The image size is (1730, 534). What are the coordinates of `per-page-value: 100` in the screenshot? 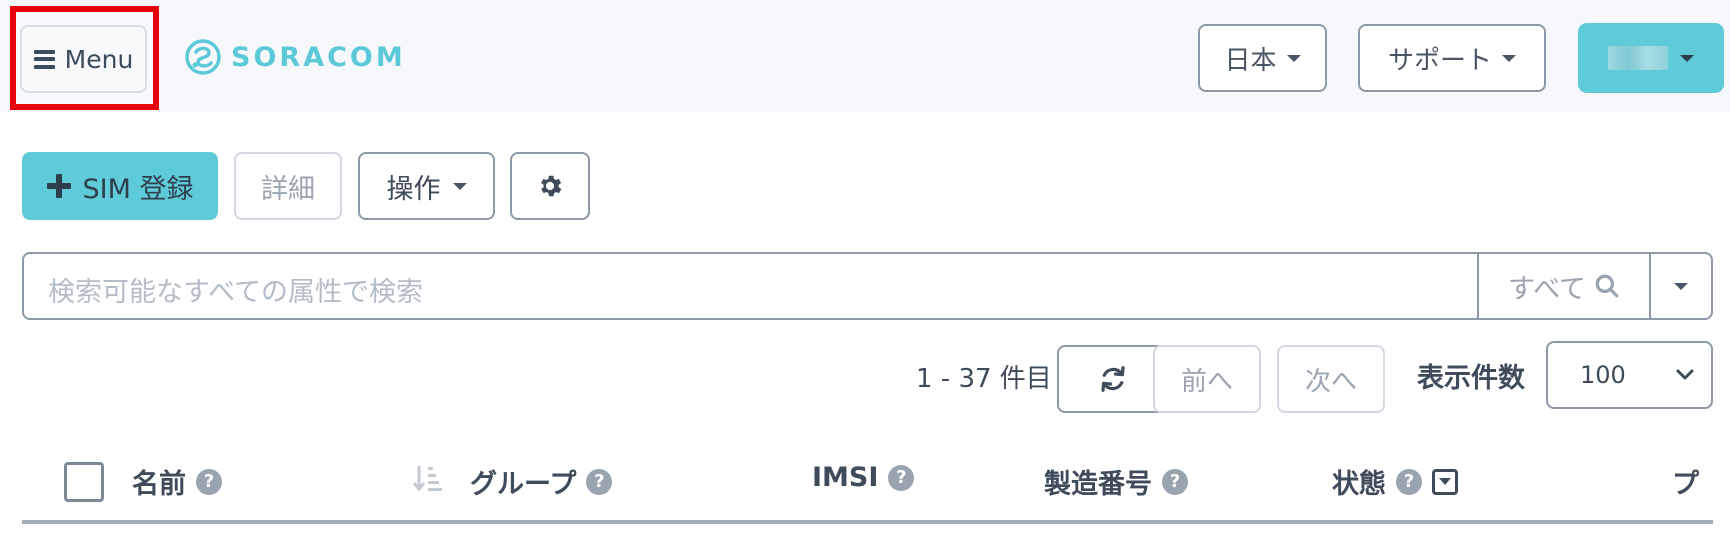 It's located at (1603, 375).